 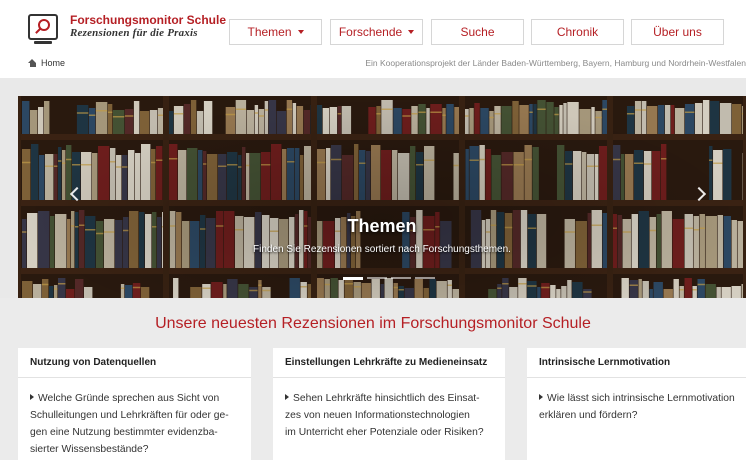 What do you see at coordinates (477, 32) in the screenshot?
I see `nav-suche: Suche` at bounding box center [477, 32].